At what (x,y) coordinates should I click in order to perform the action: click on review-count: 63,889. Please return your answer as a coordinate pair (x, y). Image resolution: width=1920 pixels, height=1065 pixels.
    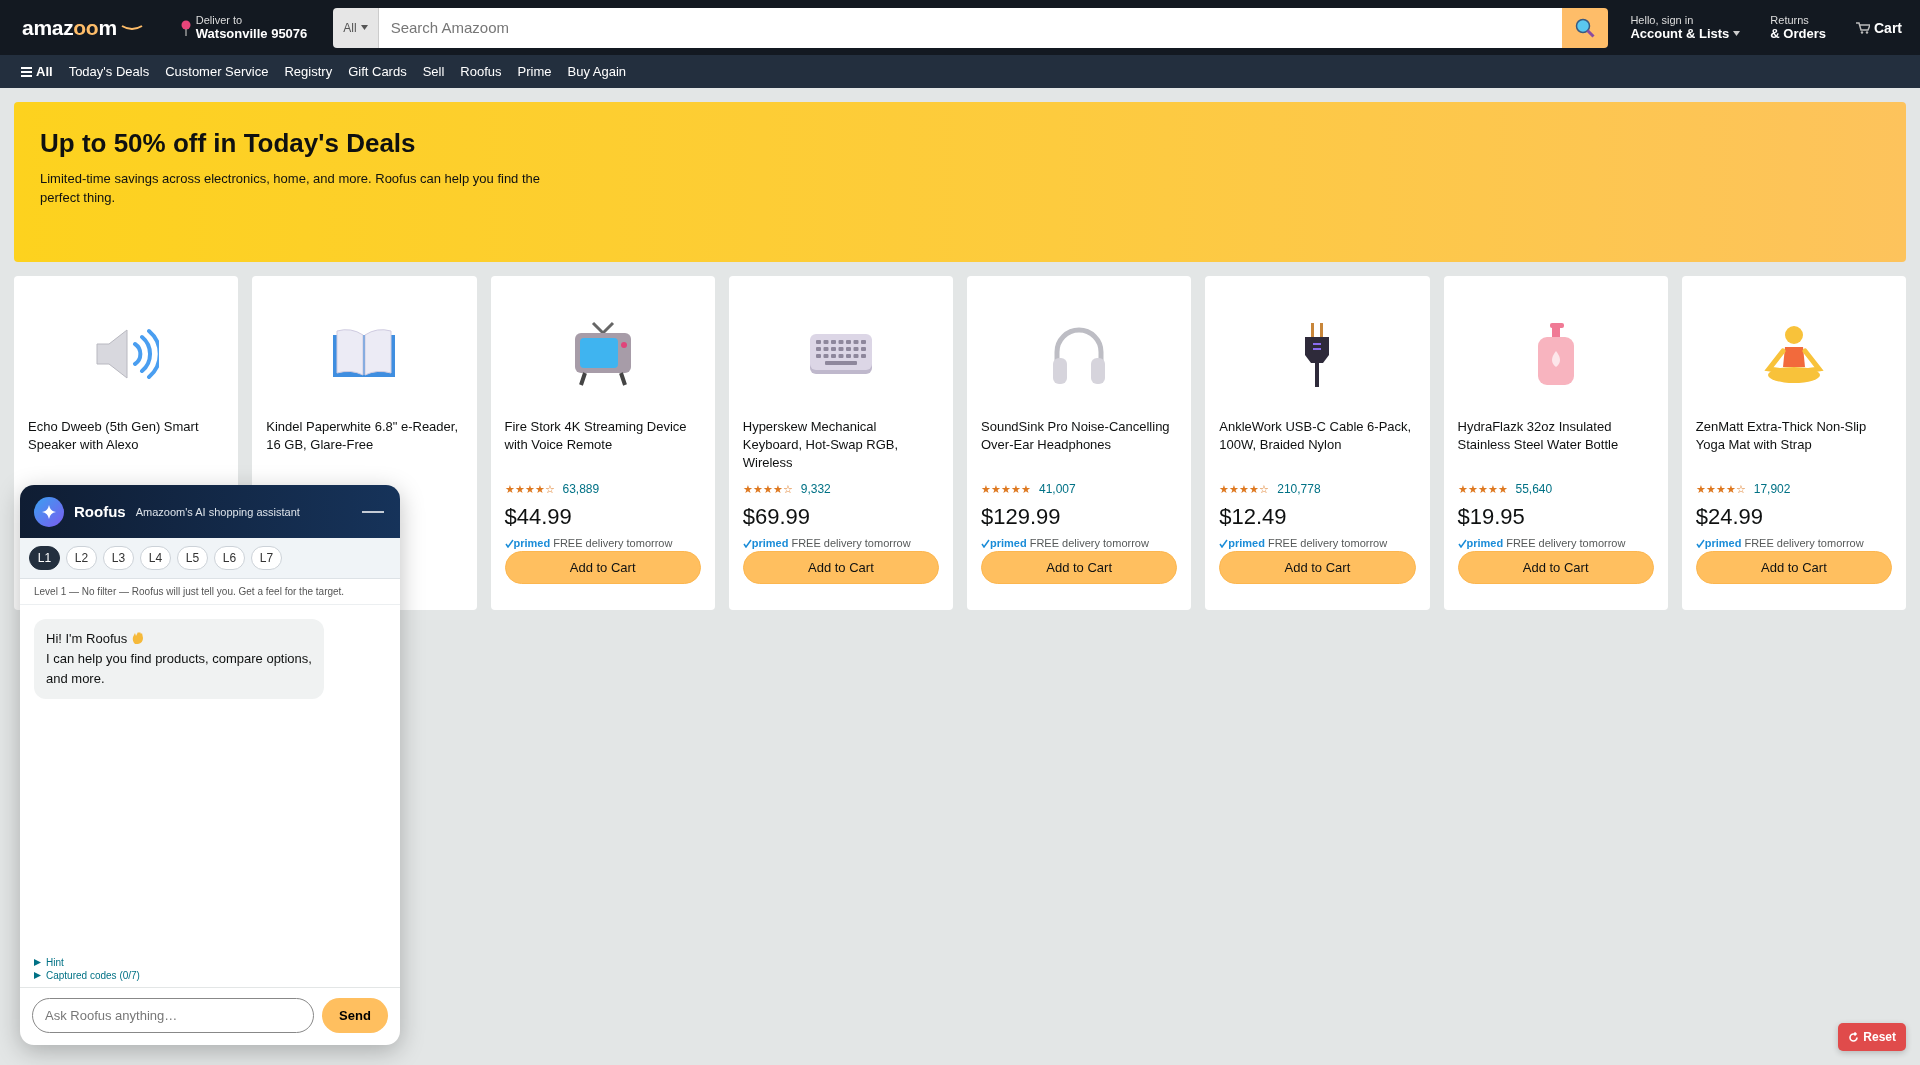
    Looking at the image, I should click on (581, 489).